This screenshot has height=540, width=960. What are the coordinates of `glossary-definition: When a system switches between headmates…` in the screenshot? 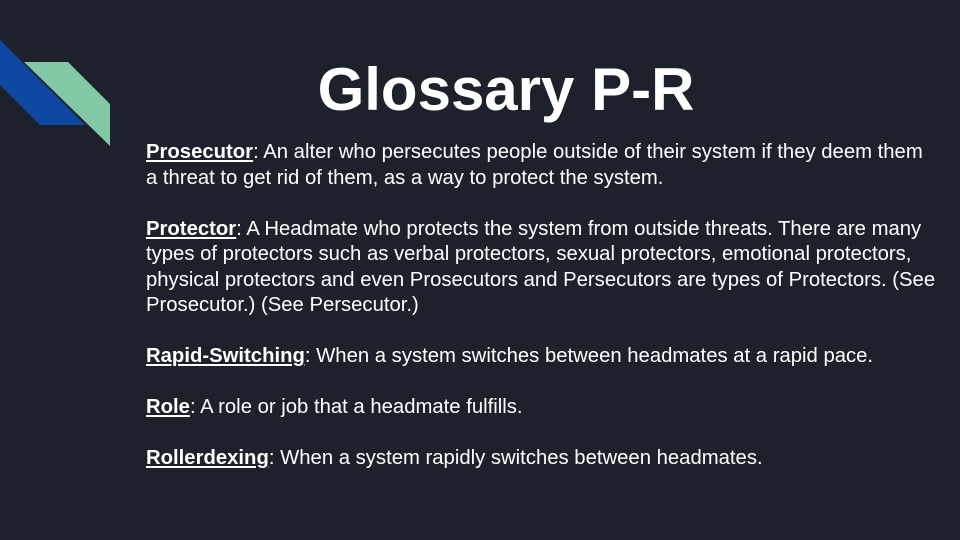 It's located at (592, 356).